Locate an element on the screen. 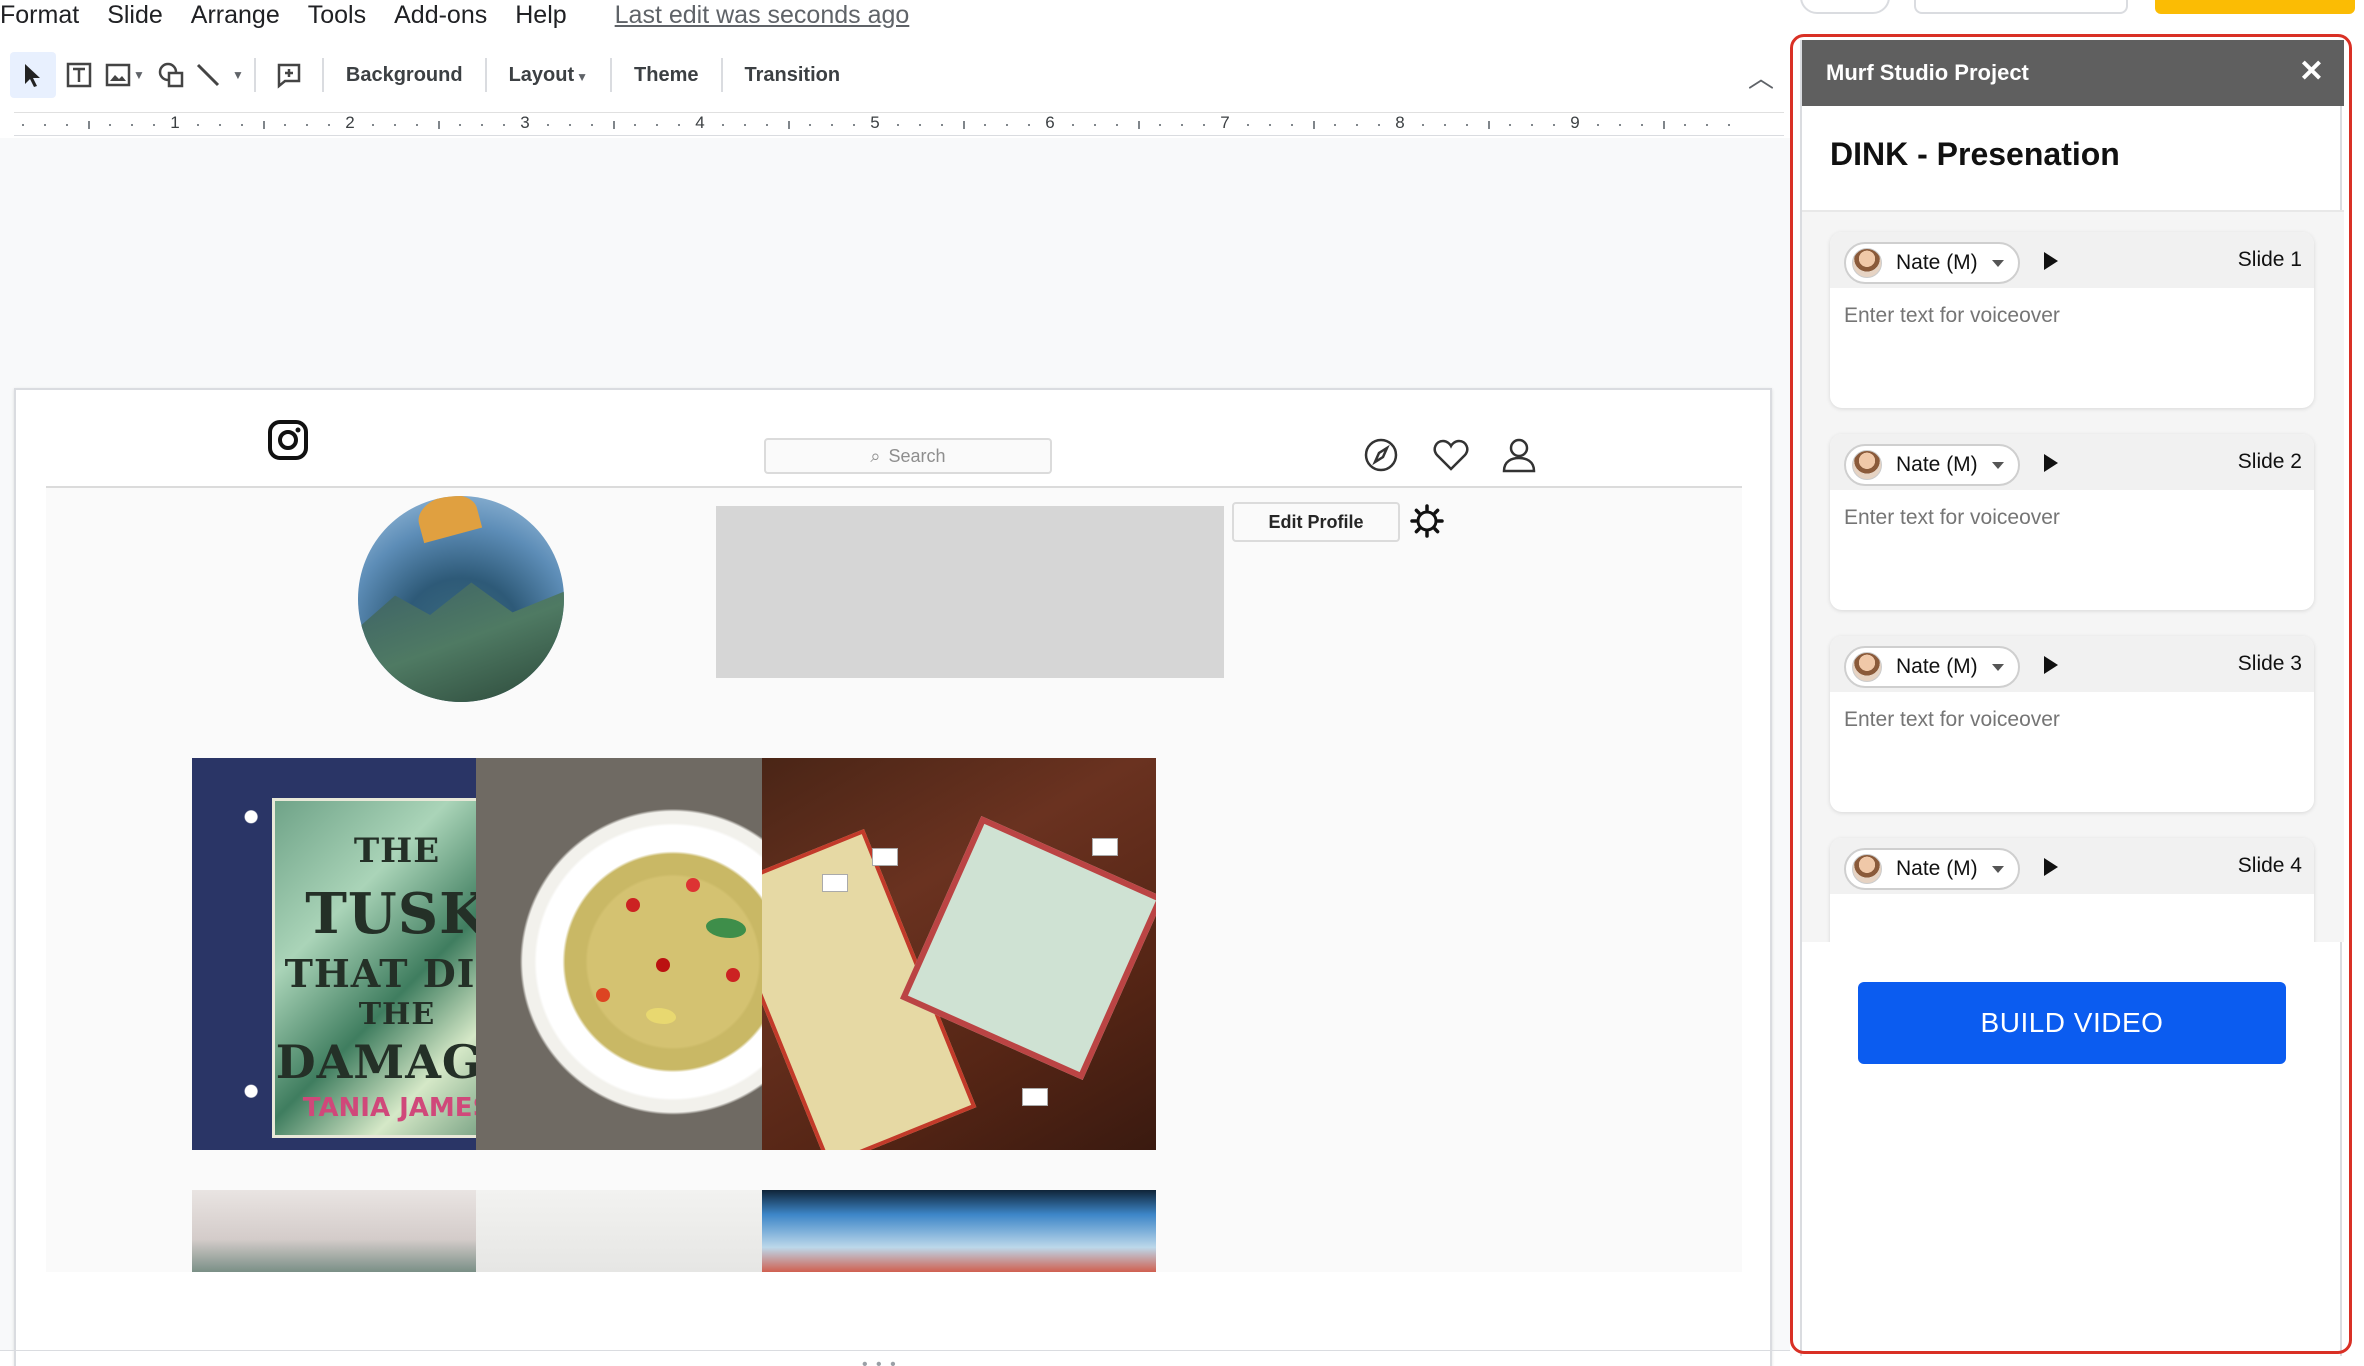 This screenshot has width=2364, height=1366. present-button is located at coordinates (2021, 7).